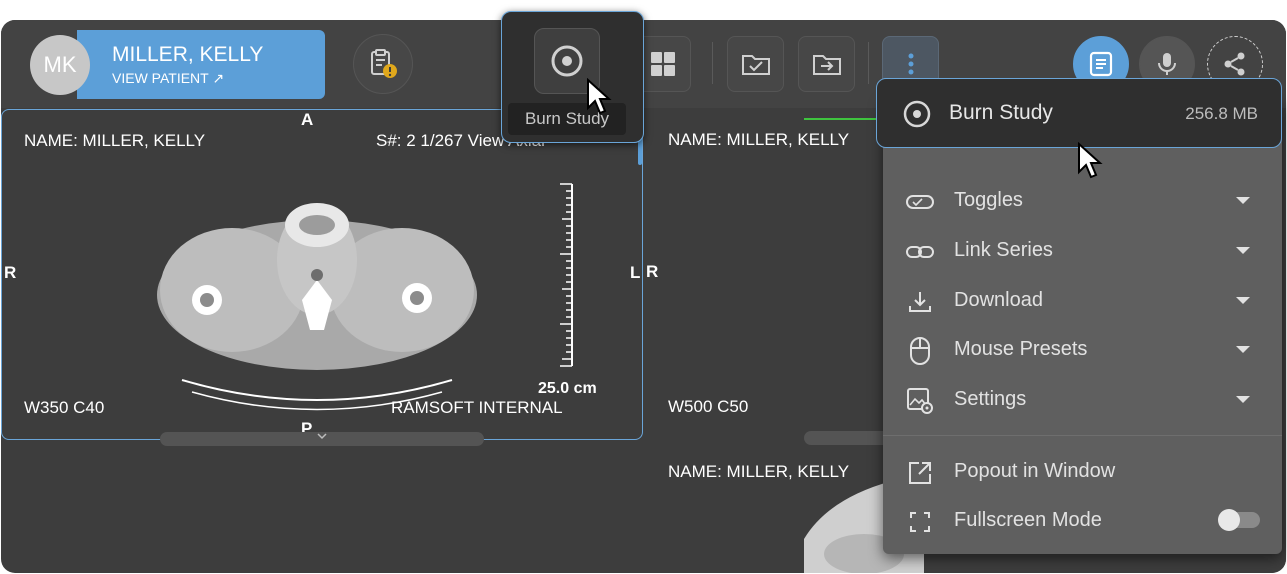 The image size is (1287, 574). I want to click on clipboard-alert-button, so click(383, 64).